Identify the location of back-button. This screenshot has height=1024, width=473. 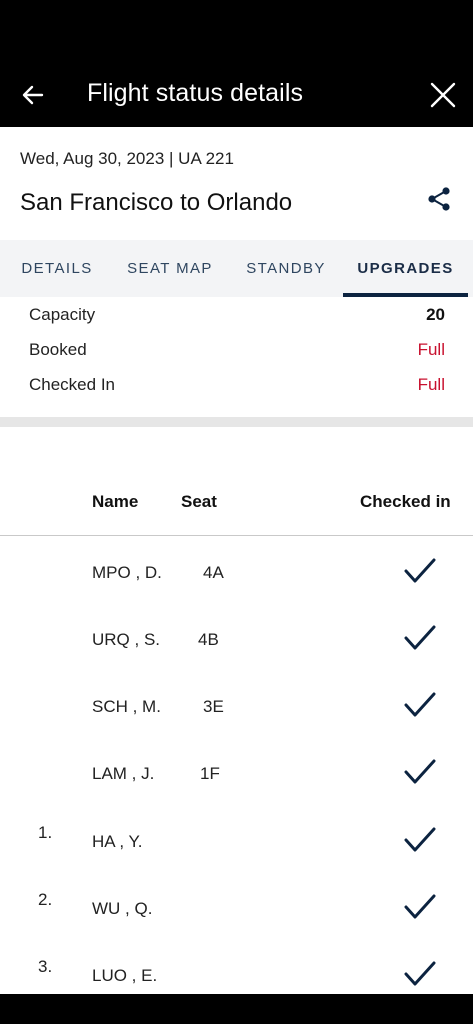
(33, 95).